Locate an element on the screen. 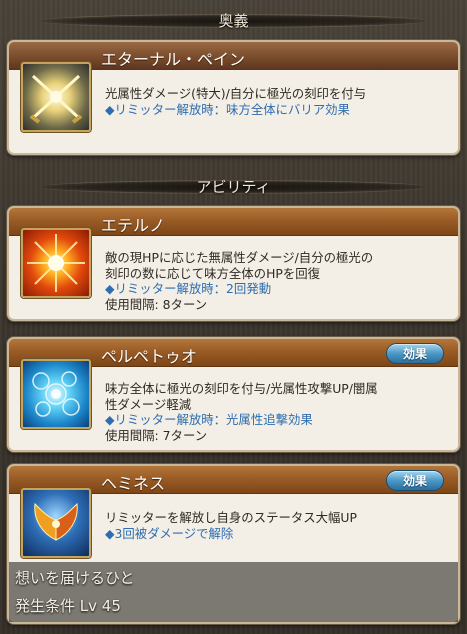  ability-1-desc-line-2: 刻印の数に応じて味方全体のHPを回復 is located at coordinates (213, 273).